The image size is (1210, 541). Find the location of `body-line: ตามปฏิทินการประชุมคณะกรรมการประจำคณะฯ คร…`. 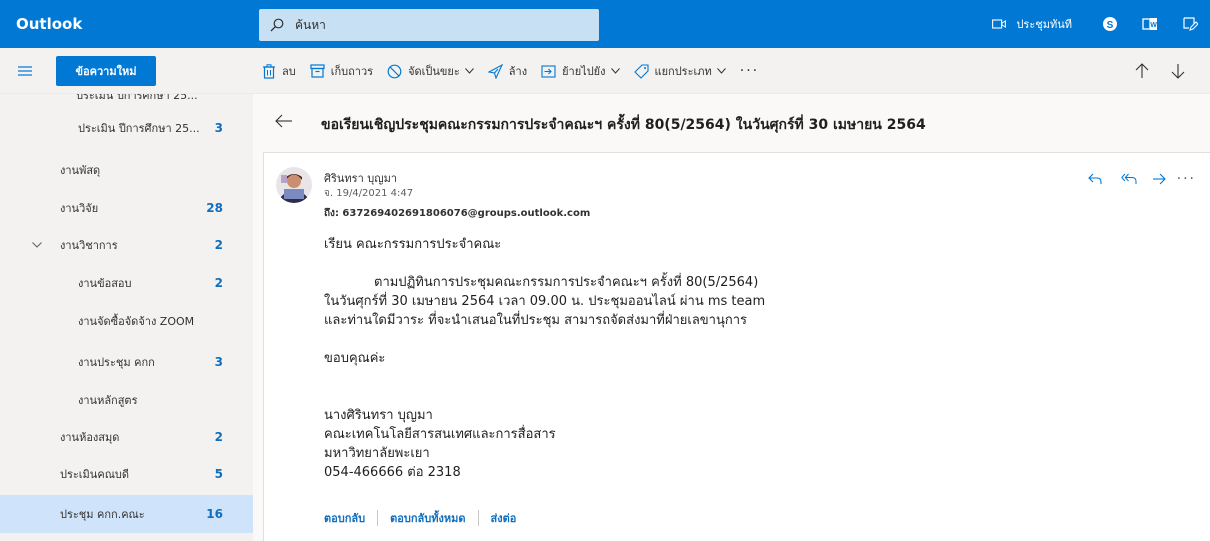

body-line: ตามปฏิทินการประชุมคณะกรรมการประจำคณะฯ คร… is located at coordinates (566, 282).